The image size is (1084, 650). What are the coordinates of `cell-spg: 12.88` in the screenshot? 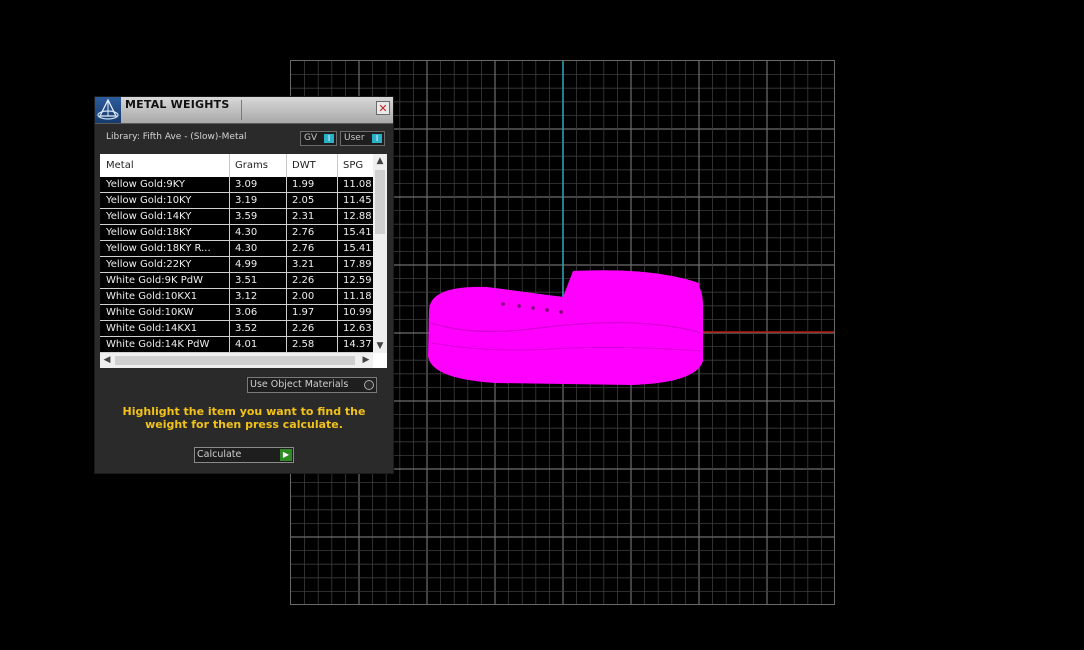 It's located at (357, 216).